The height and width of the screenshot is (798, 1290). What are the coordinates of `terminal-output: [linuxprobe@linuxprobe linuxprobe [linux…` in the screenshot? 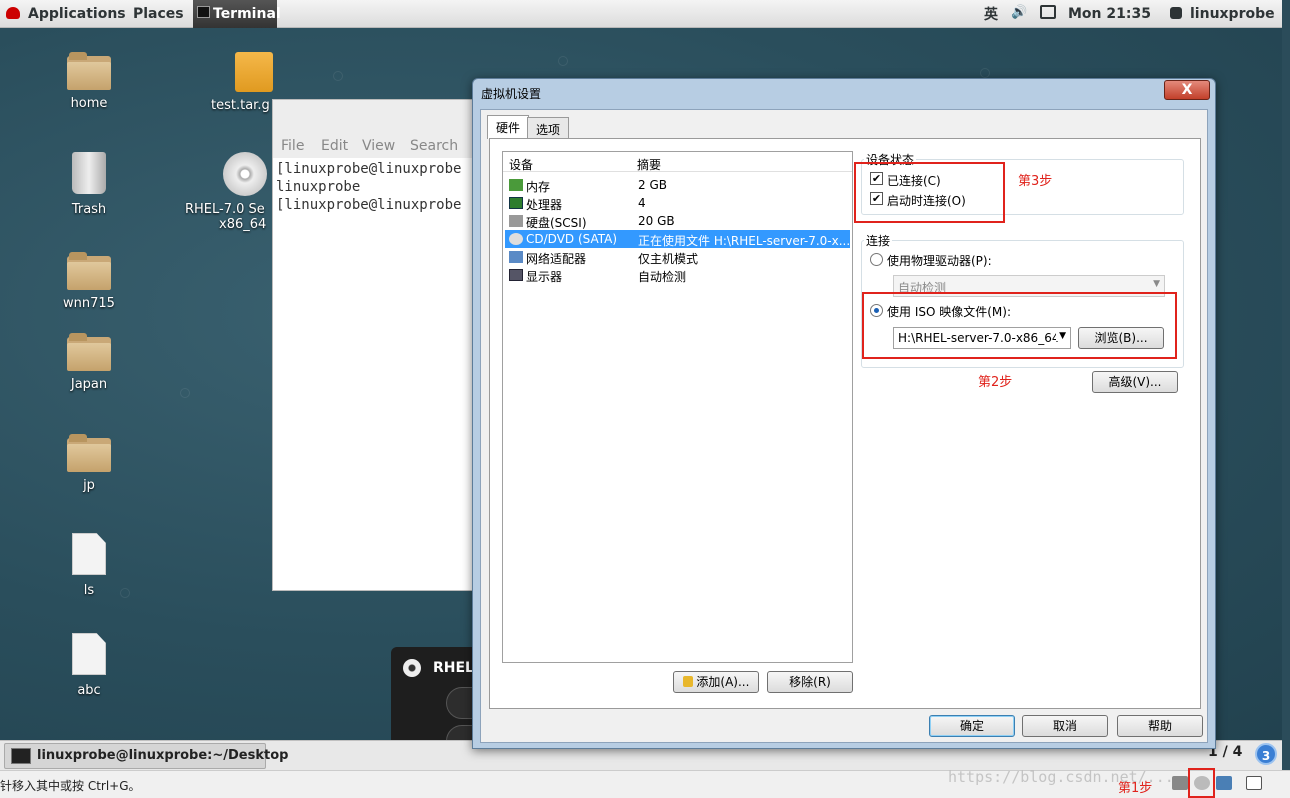 It's located at (377, 186).